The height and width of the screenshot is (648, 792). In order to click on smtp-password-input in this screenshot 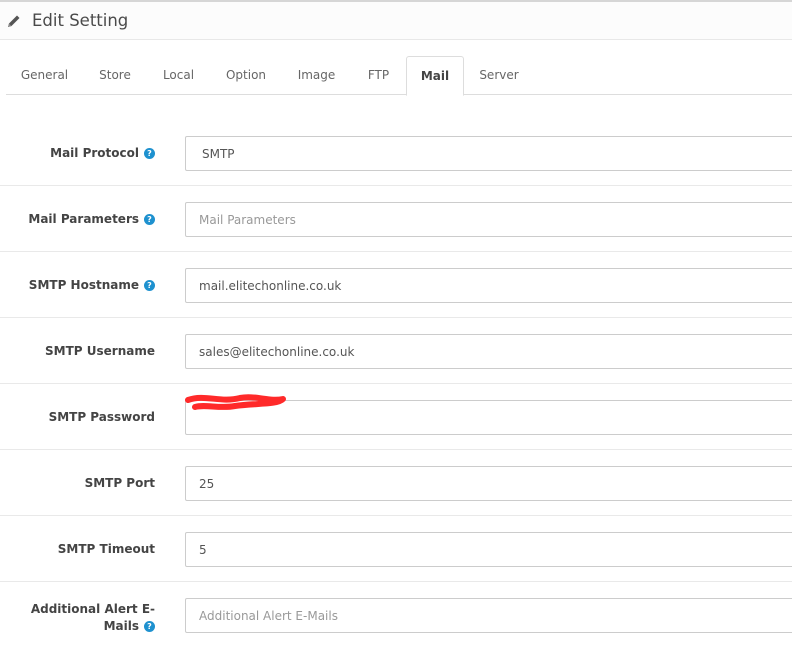, I will do `click(488, 417)`.